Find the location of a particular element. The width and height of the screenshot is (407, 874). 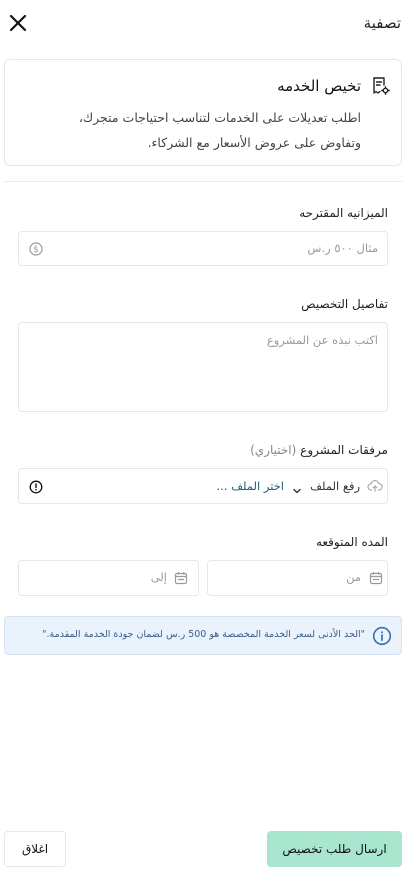

page-title: تصفية is located at coordinates (382, 23).